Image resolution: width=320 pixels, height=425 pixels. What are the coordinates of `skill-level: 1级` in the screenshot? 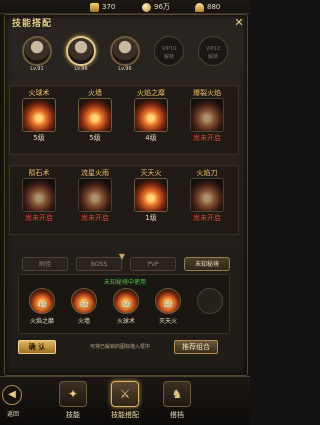 It's located at (151, 218).